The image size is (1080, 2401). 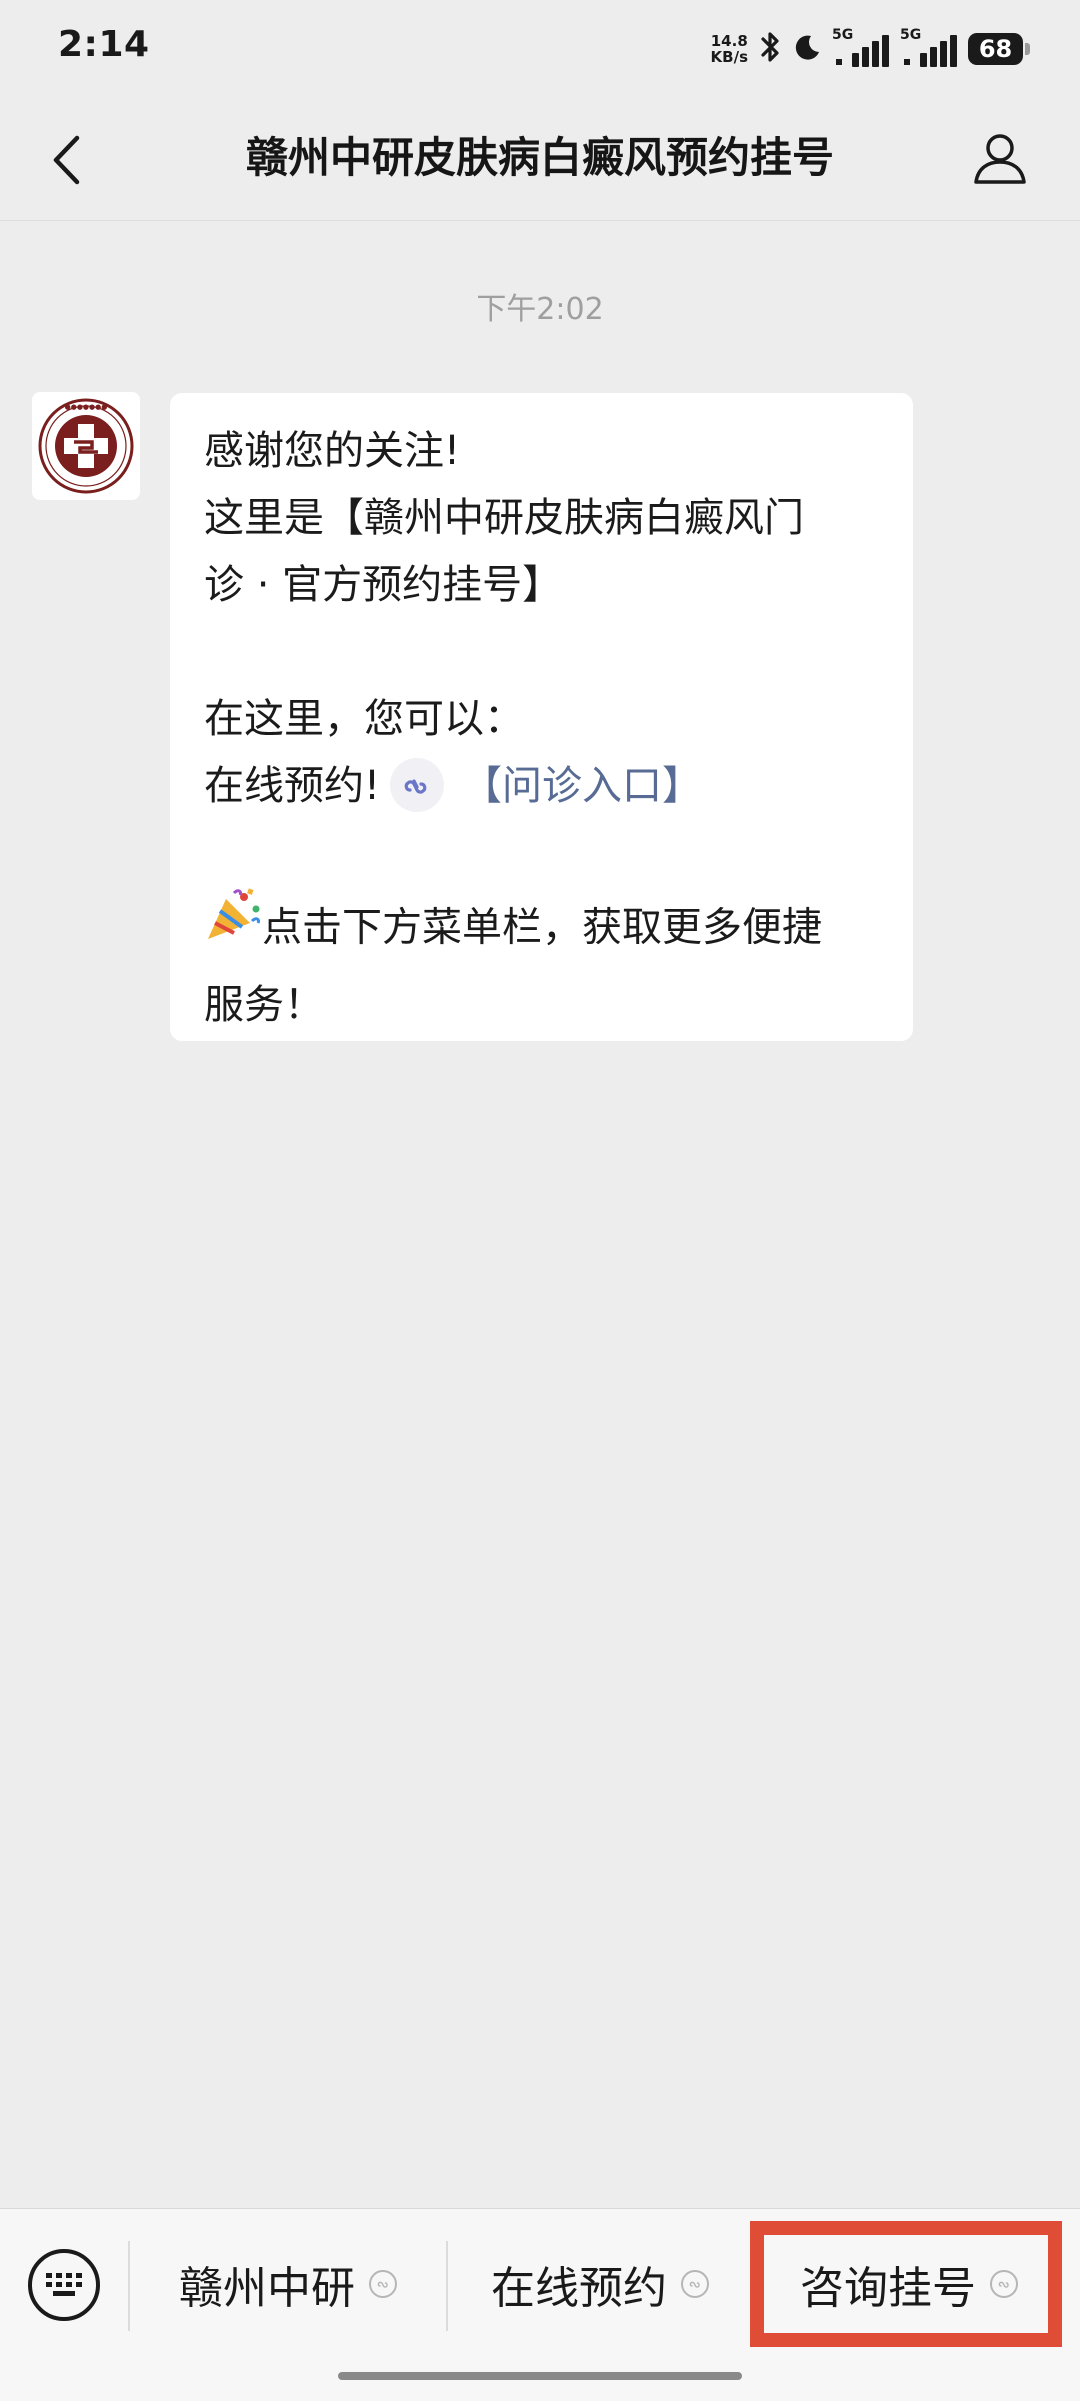 What do you see at coordinates (729, 57) in the screenshot?
I see `network-speed-unit: KB/s` at bounding box center [729, 57].